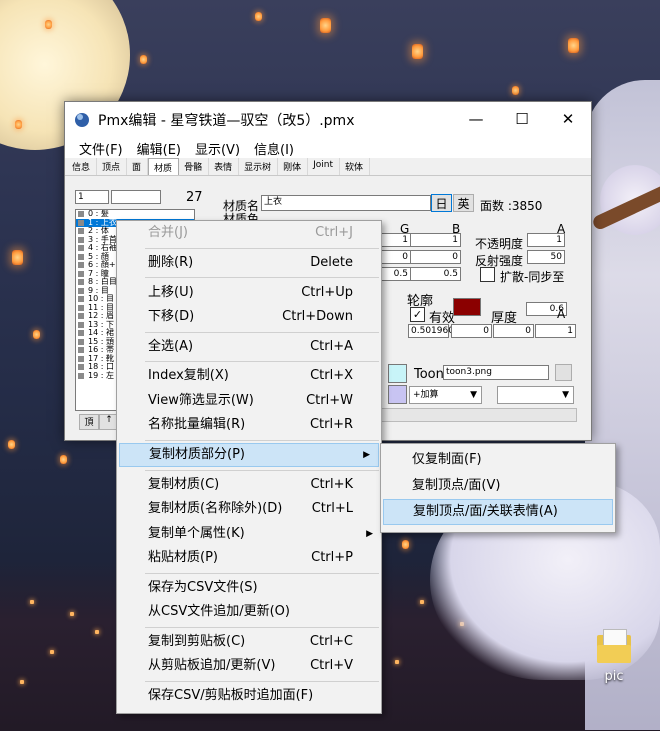 This screenshot has height=731, width=660. What do you see at coordinates (532, 277) in the screenshot?
I see `spread-sync-label: 扩散-同步至` at bounding box center [532, 277].